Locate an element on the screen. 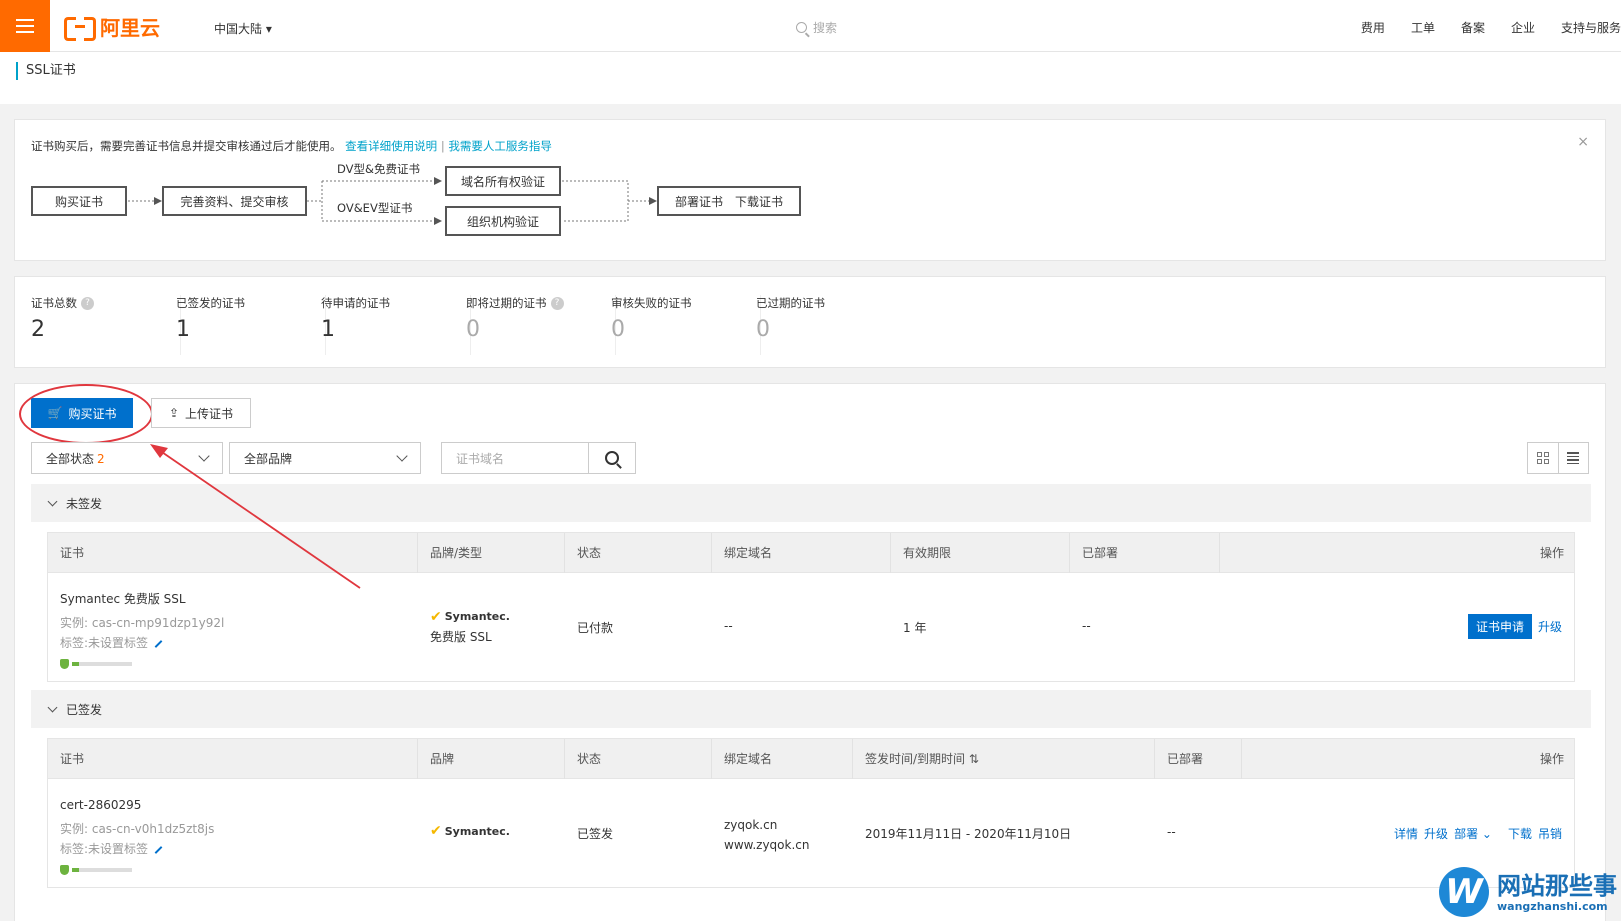  annotation-arrow is located at coordinates (255, 516).